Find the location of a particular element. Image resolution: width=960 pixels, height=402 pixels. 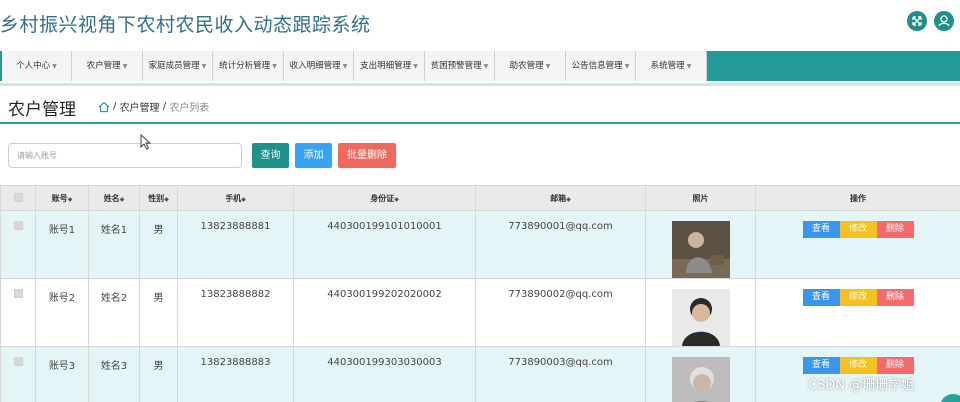

select-all-checkbox is located at coordinates (18, 197).